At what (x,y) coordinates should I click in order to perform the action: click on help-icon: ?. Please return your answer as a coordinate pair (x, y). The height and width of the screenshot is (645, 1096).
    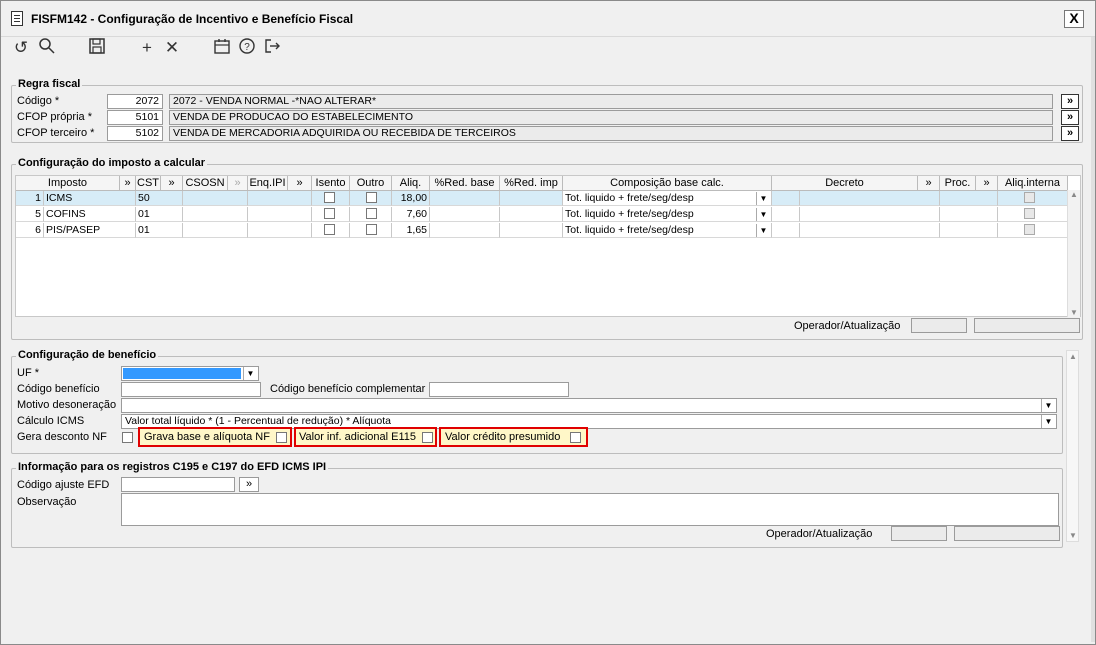
    Looking at the image, I should click on (247, 48).